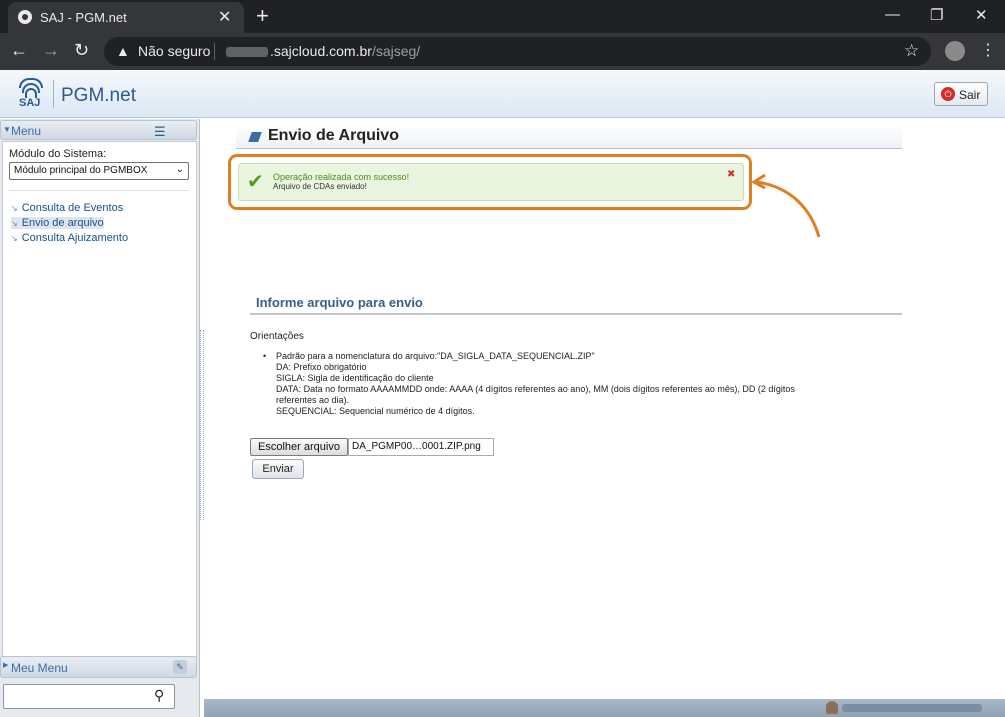 This screenshot has height=717, width=1005. Describe the element at coordinates (277, 336) in the screenshot. I see `orientation-label: Orientações` at that location.